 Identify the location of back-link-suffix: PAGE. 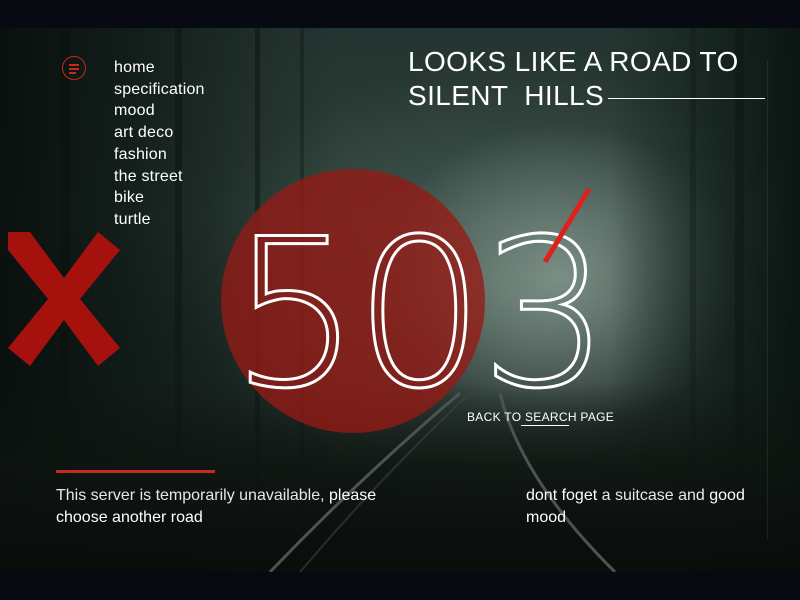
(595, 417).